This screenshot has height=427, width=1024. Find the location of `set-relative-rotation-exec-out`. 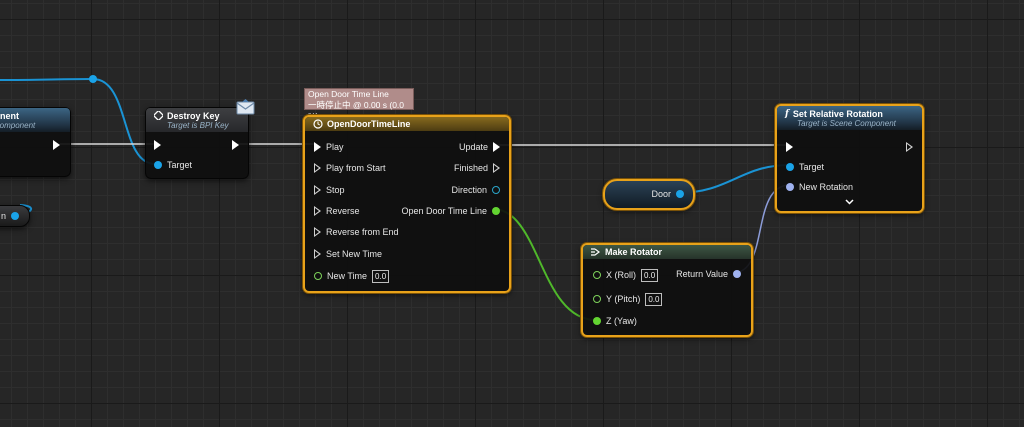

set-relative-rotation-exec-out is located at coordinates (909, 147).